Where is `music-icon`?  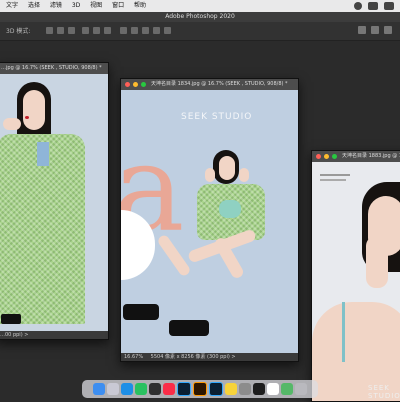 music-icon is located at coordinates (169, 389).